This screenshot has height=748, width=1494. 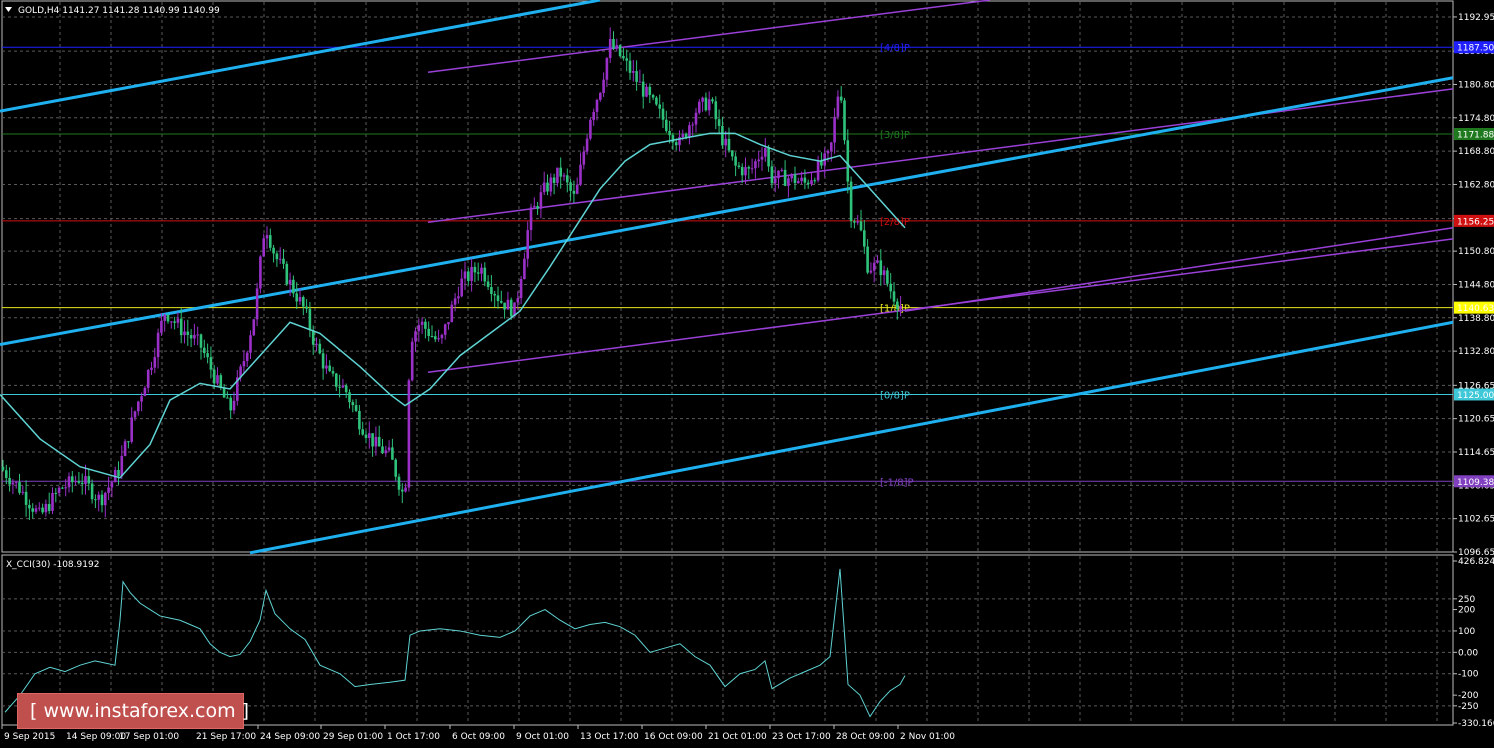 I want to click on x-tick-label: 28 Oct 09:00, so click(x=865, y=737).